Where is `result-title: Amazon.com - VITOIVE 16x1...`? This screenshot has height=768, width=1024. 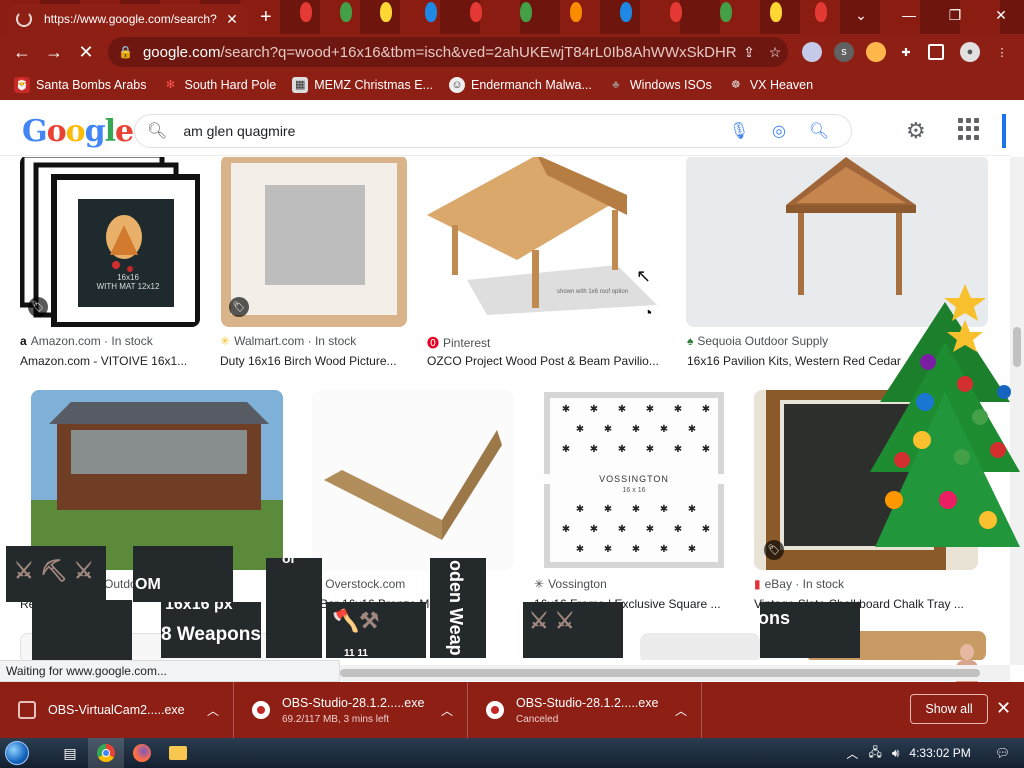 result-title: Amazon.com - VITOIVE 16x1... is located at coordinates (110, 361).